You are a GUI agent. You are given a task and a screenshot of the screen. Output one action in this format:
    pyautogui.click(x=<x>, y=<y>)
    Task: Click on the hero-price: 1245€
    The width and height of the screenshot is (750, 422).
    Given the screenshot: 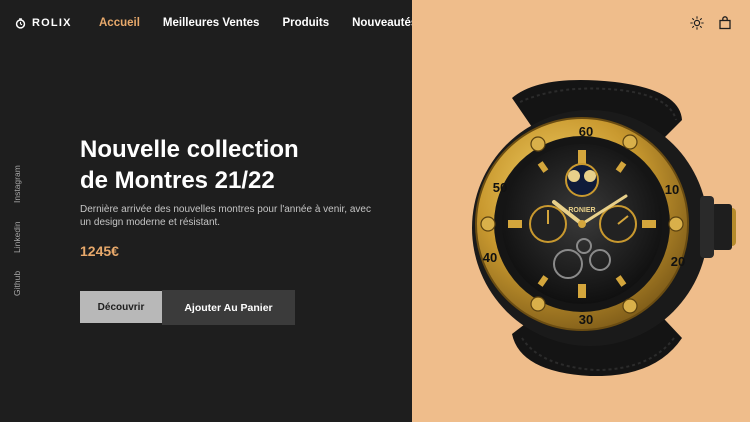 What is the action you would take?
    pyautogui.click(x=99, y=251)
    